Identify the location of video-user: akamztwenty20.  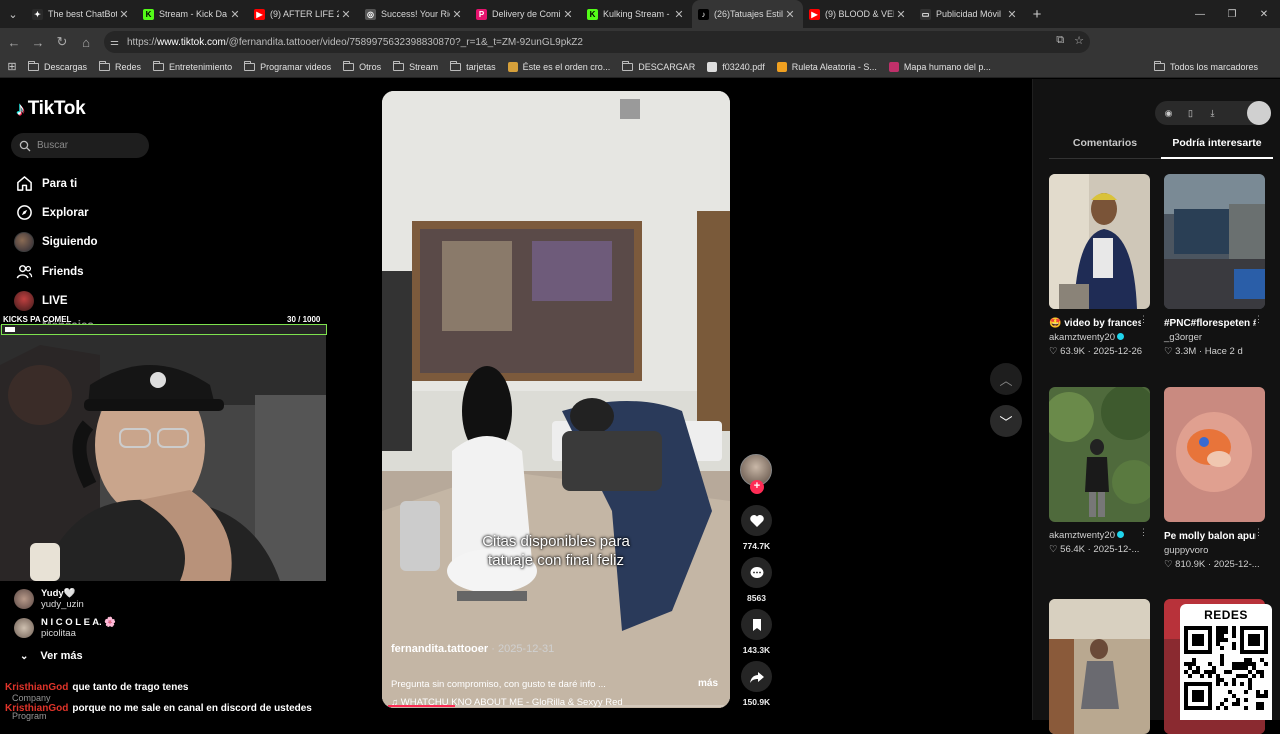
(1099, 338).